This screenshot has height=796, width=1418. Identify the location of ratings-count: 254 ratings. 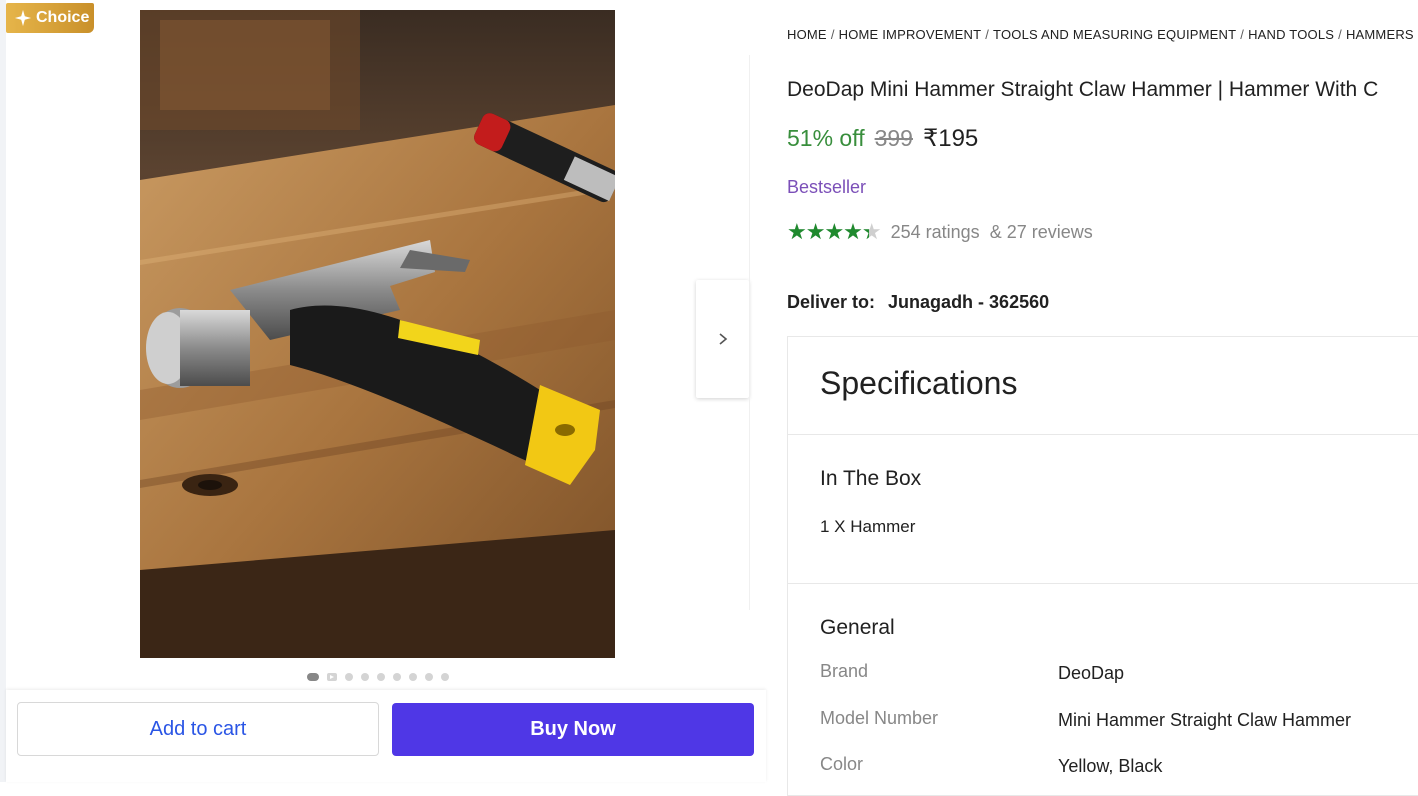
(935, 231).